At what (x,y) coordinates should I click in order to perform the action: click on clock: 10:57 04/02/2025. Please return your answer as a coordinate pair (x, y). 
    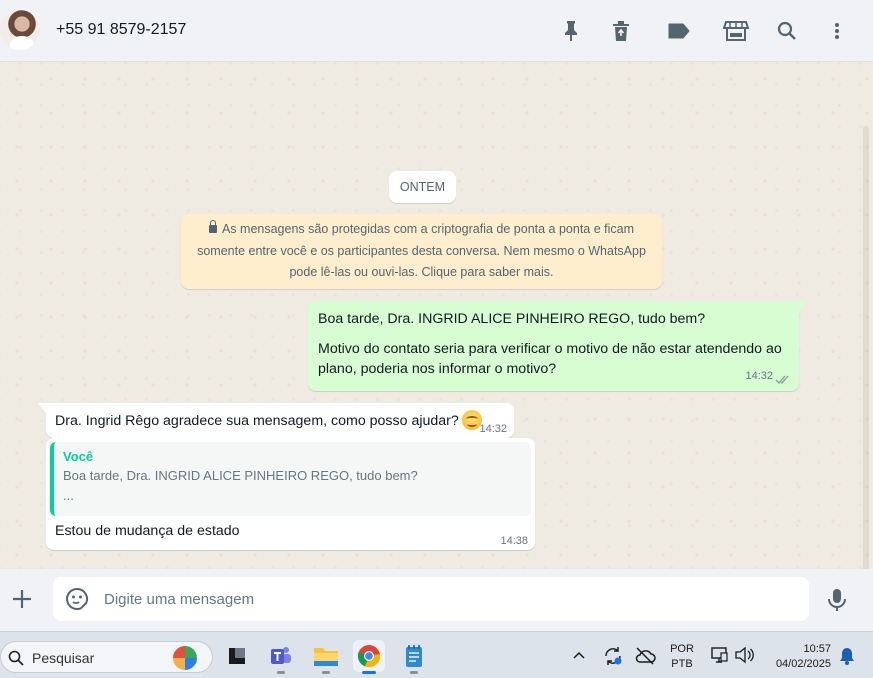
    Looking at the image, I should click on (798, 657).